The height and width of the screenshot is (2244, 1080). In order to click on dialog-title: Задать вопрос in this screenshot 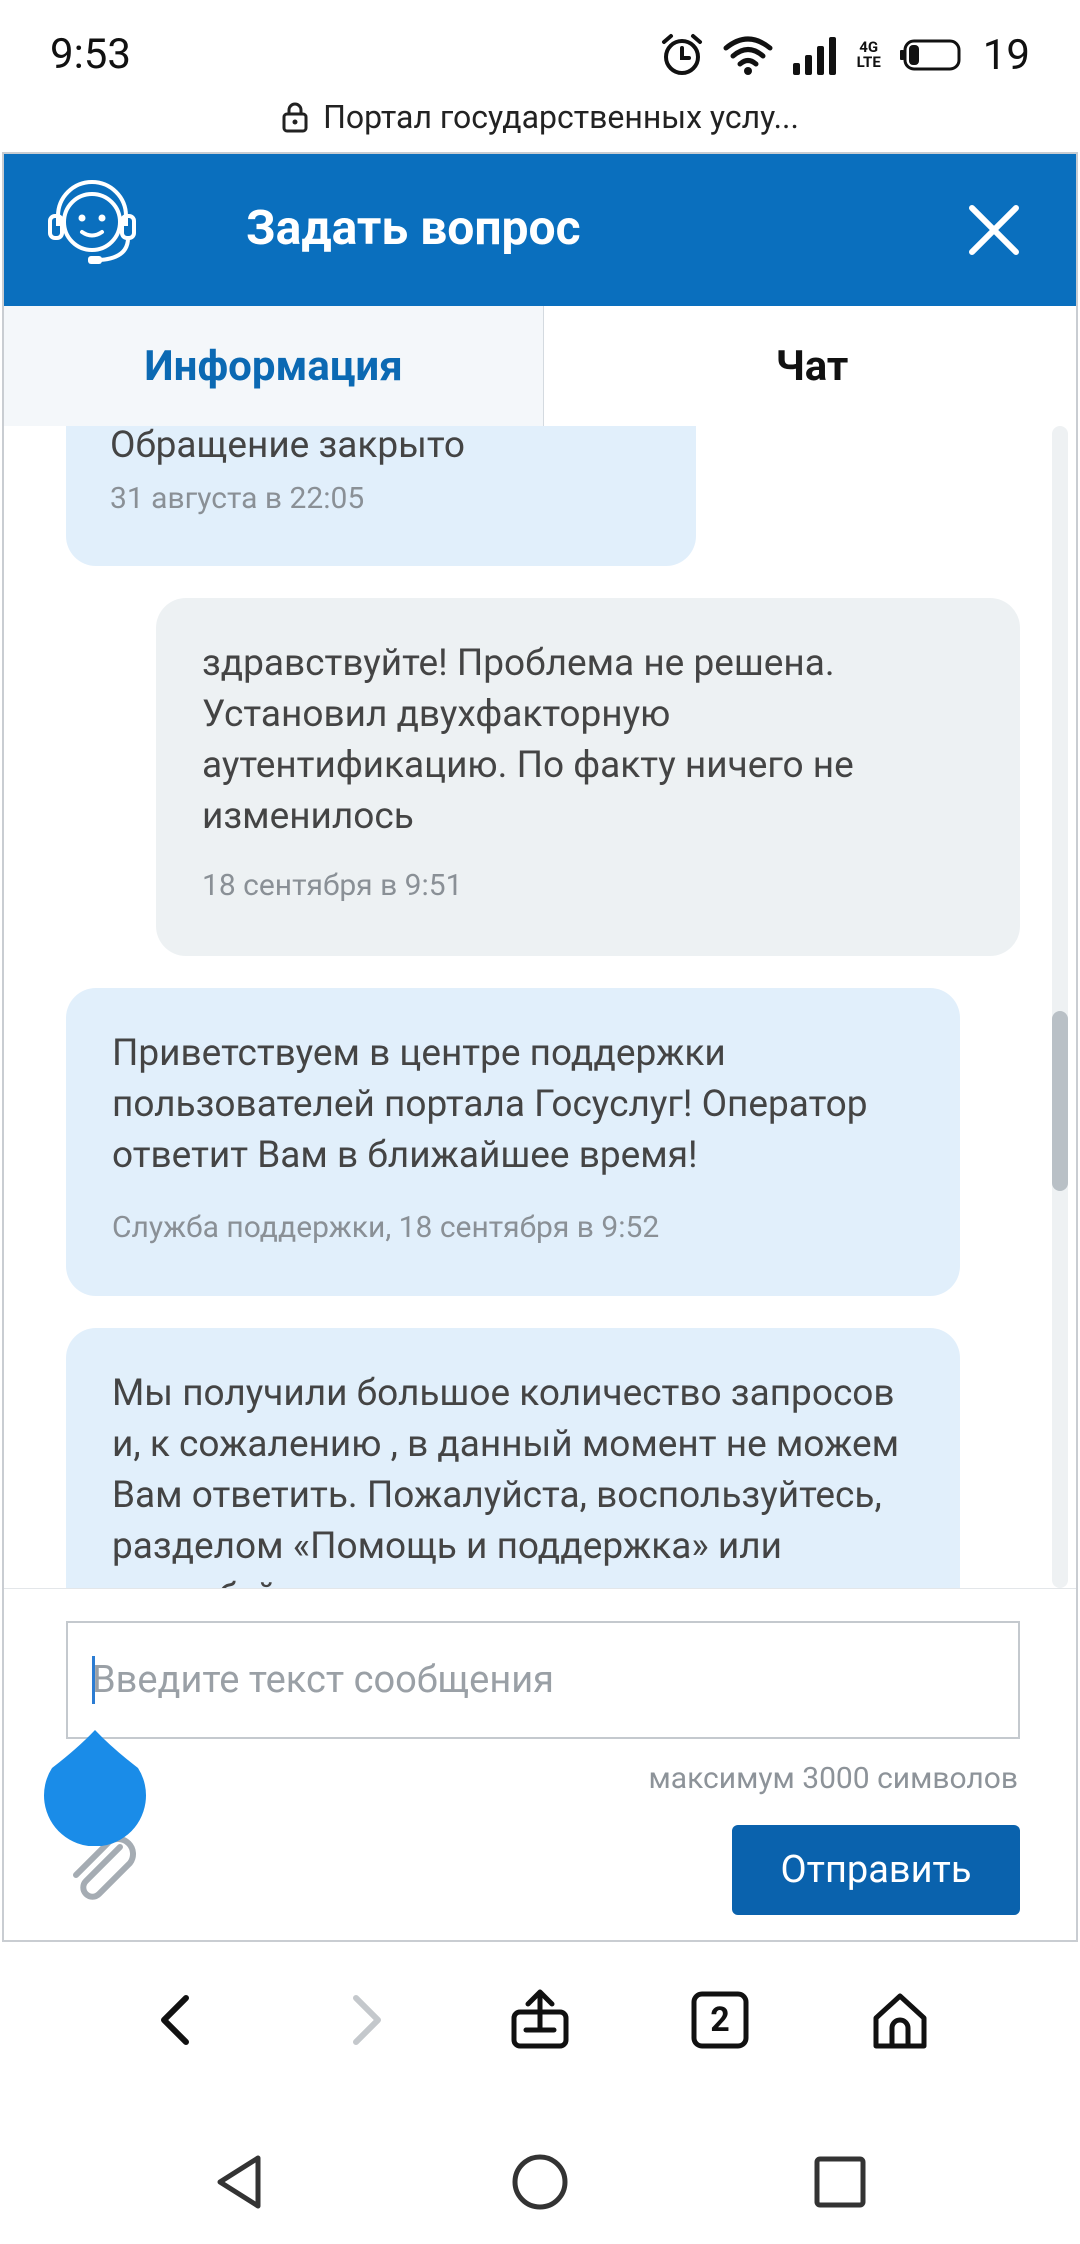, I will do `click(413, 227)`.